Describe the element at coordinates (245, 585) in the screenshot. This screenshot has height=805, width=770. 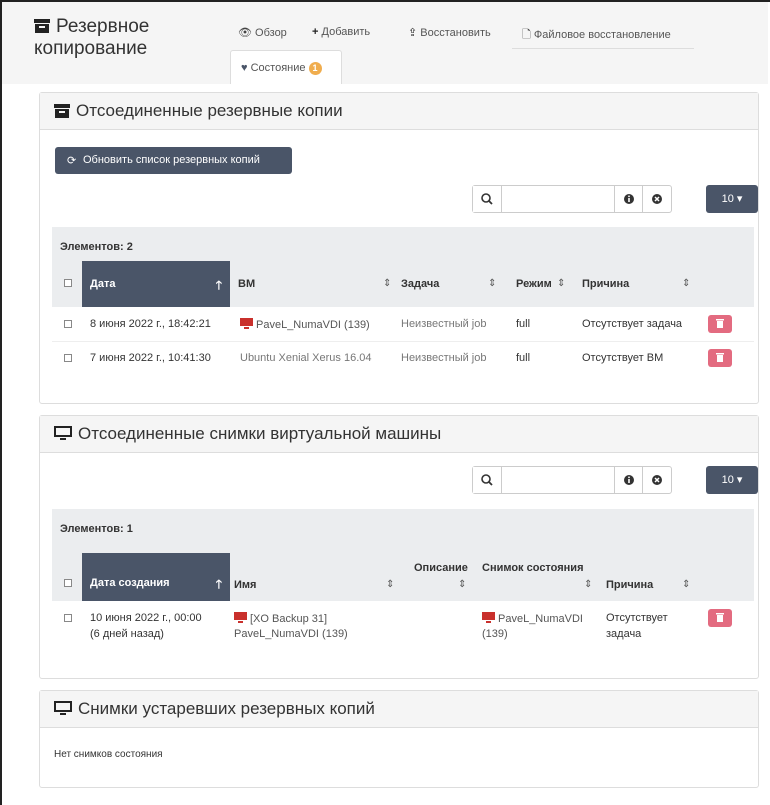
I see `column-name: Имя` at that location.